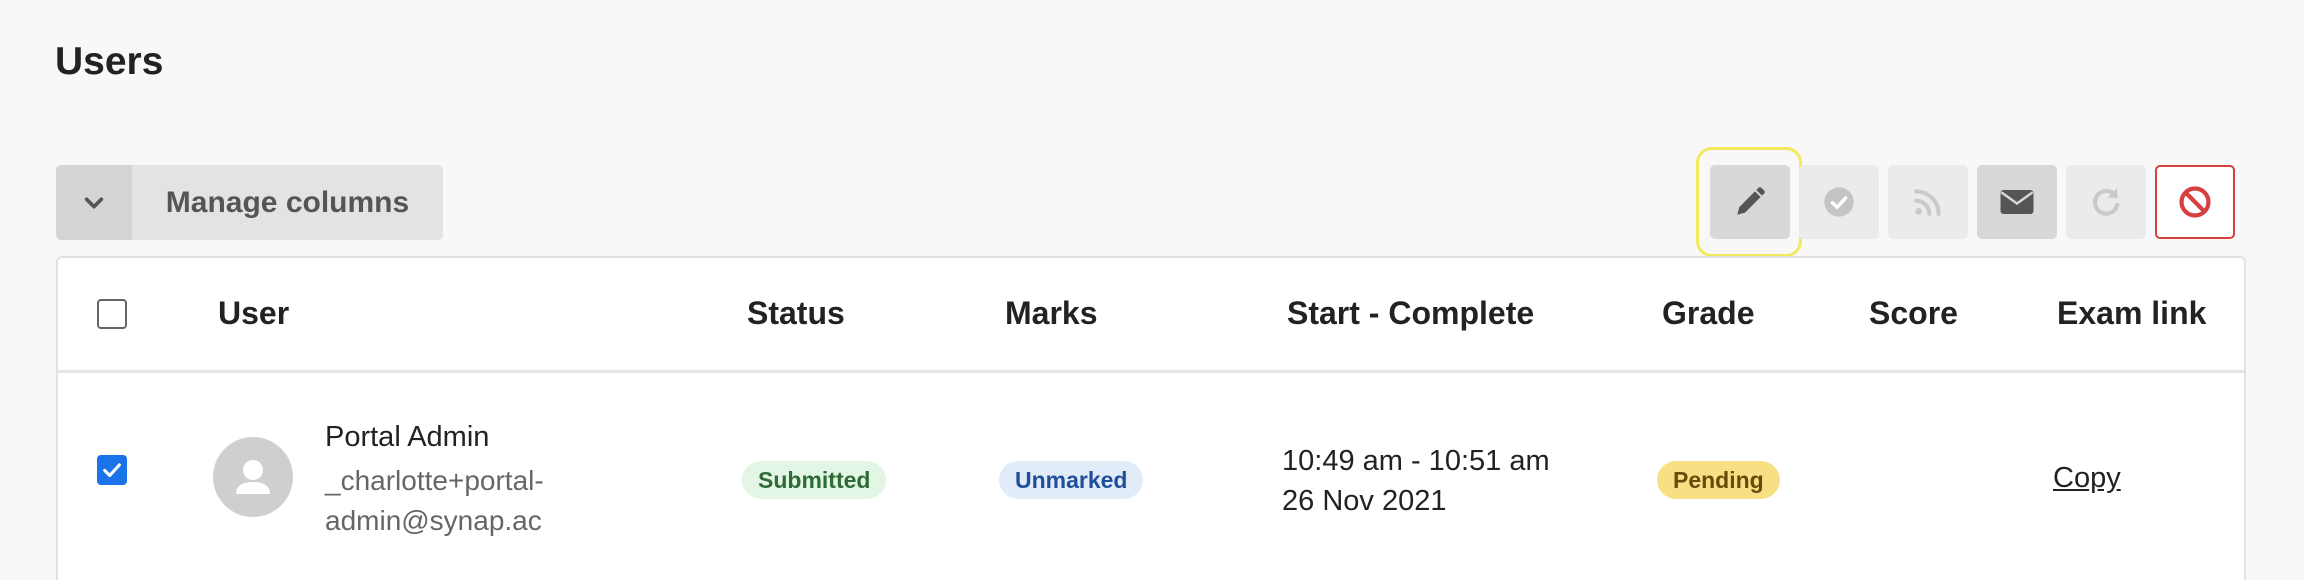 The width and height of the screenshot is (2304, 580). I want to click on start-complete-cell: 10:49 am - 10:51 am 26 Nov 2021, so click(1416, 481).